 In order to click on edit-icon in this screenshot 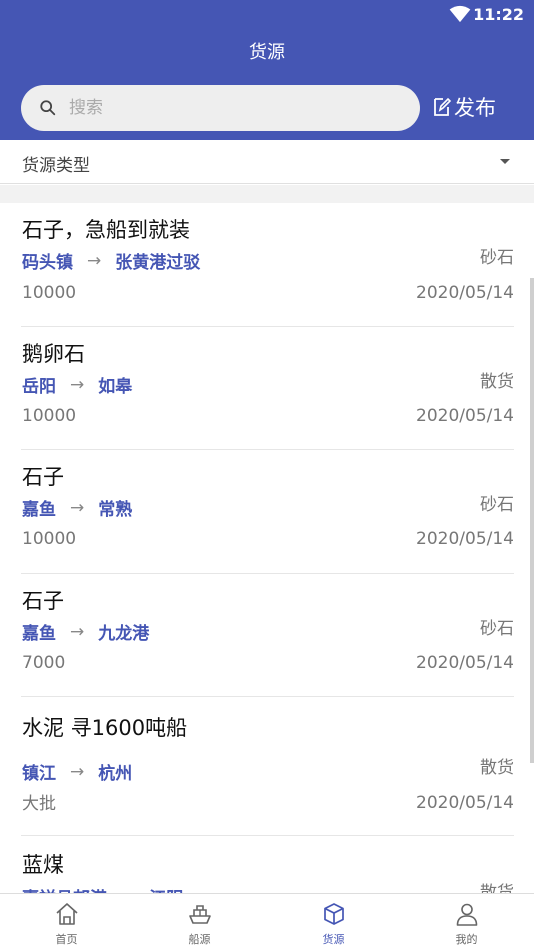, I will do `click(443, 106)`.